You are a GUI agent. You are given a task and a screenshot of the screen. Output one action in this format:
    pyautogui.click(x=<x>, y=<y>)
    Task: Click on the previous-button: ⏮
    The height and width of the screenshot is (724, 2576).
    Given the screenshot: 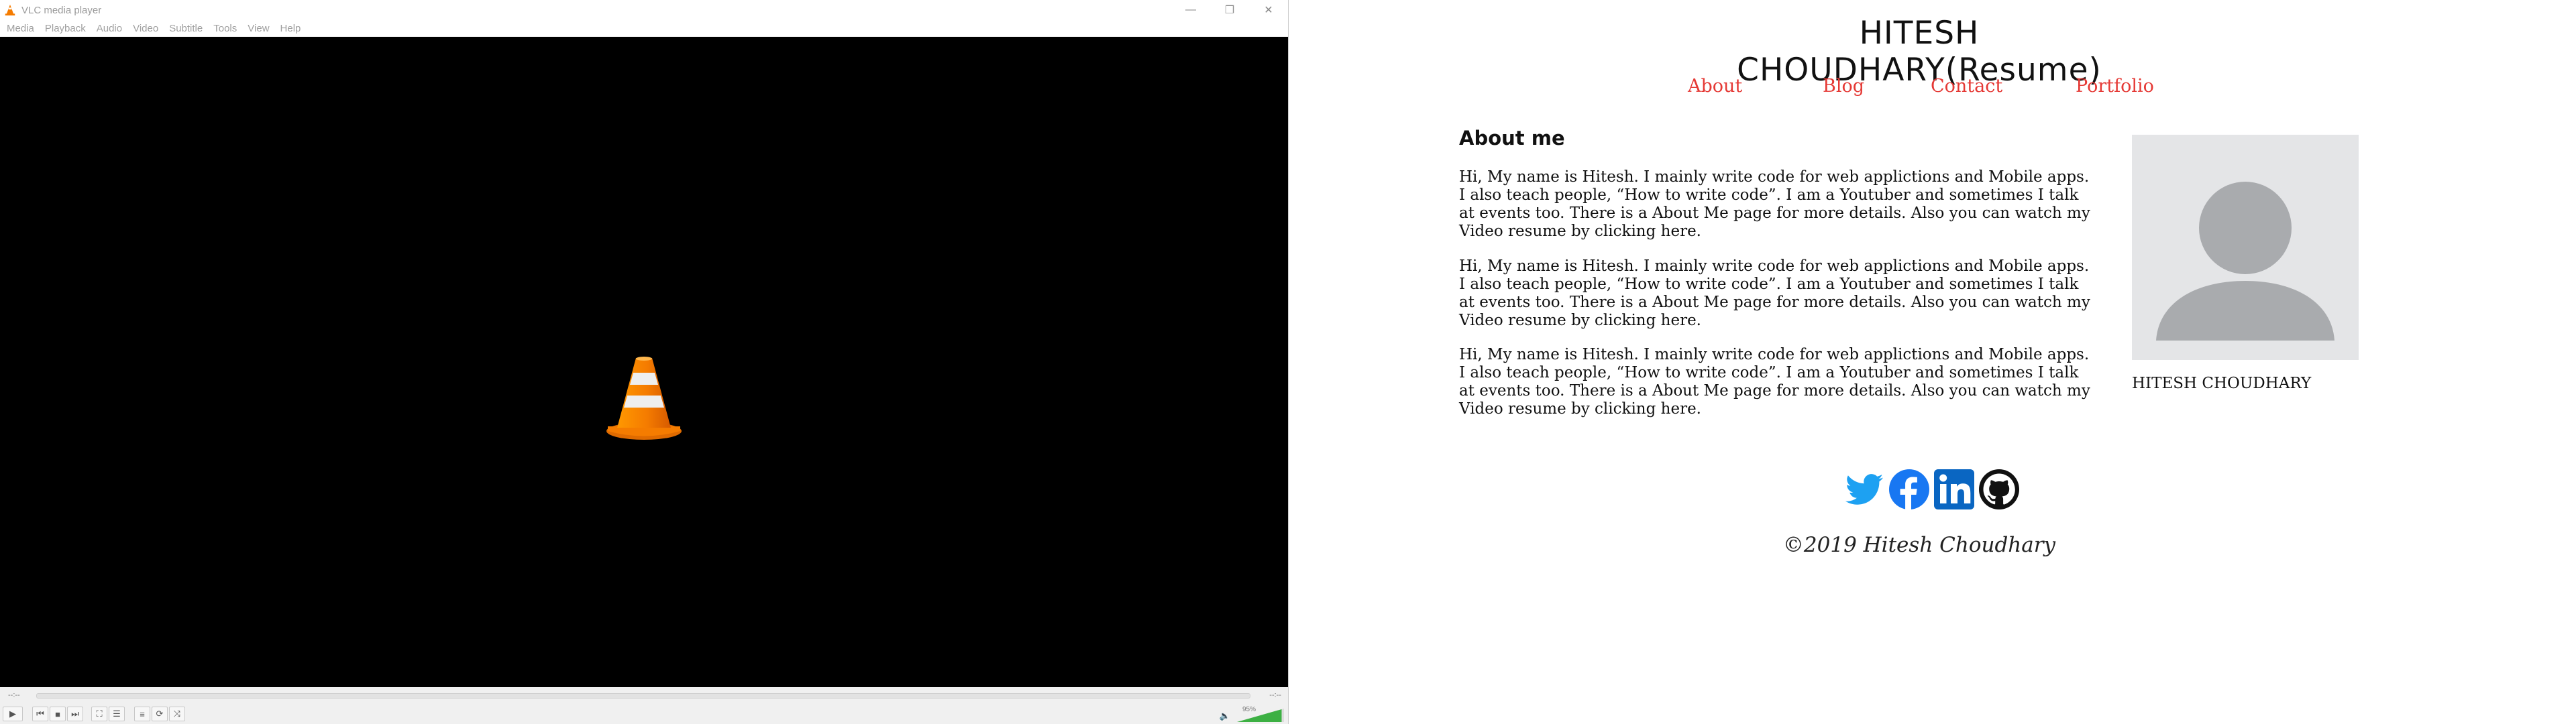 What is the action you would take?
    pyautogui.click(x=40, y=714)
    